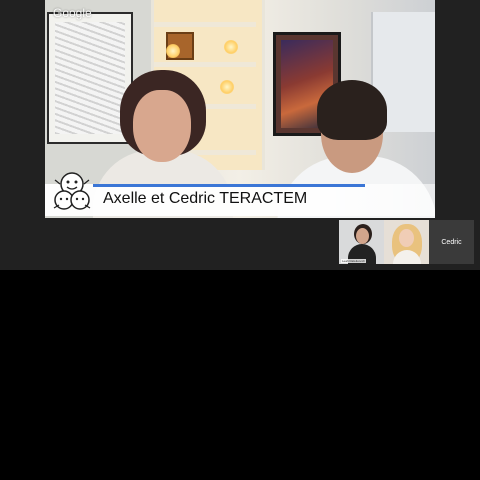 The height and width of the screenshot is (480, 480). Describe the element at coordinates (162, 126) in the screenshot. I see `person-woman-face` at that location.